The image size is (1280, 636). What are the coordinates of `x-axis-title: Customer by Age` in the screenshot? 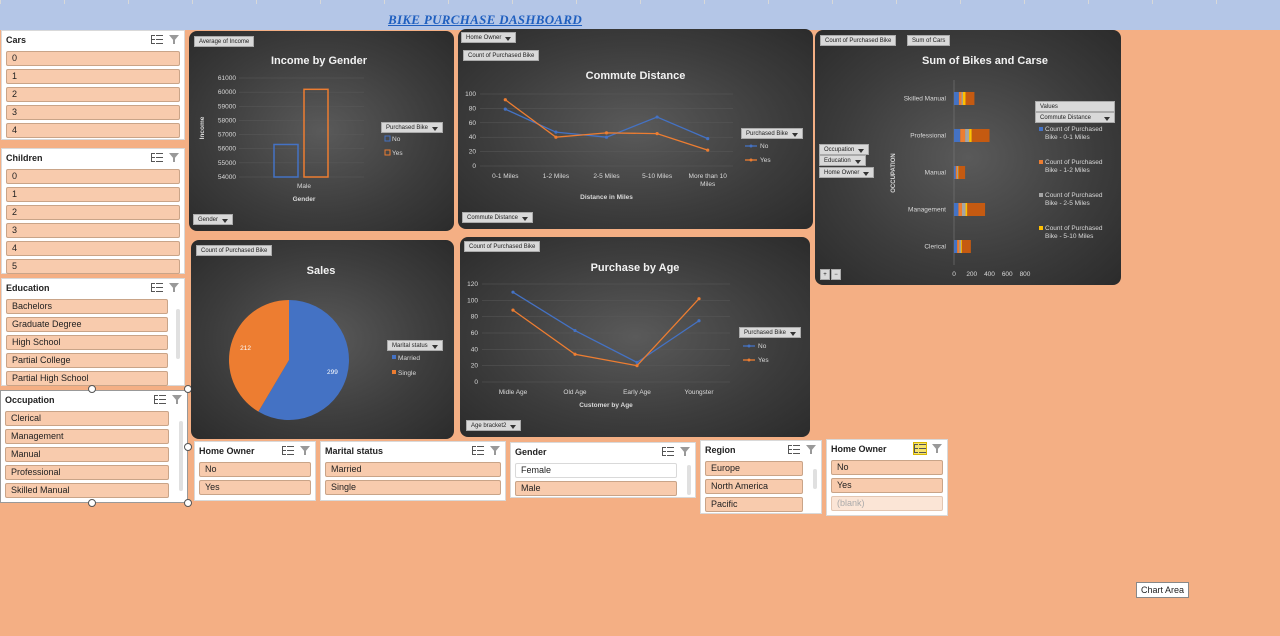 It's located at (606, 405).